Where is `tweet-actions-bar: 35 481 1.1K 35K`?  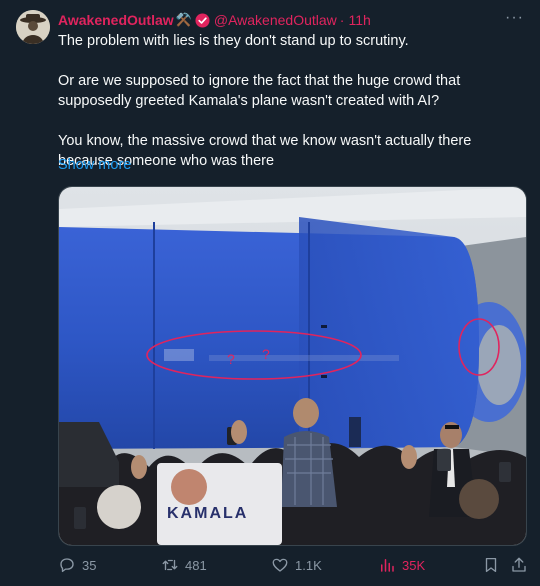 tweet-actions-bar: 35 481 1.1K 35K is located at coordinates (293, 566).